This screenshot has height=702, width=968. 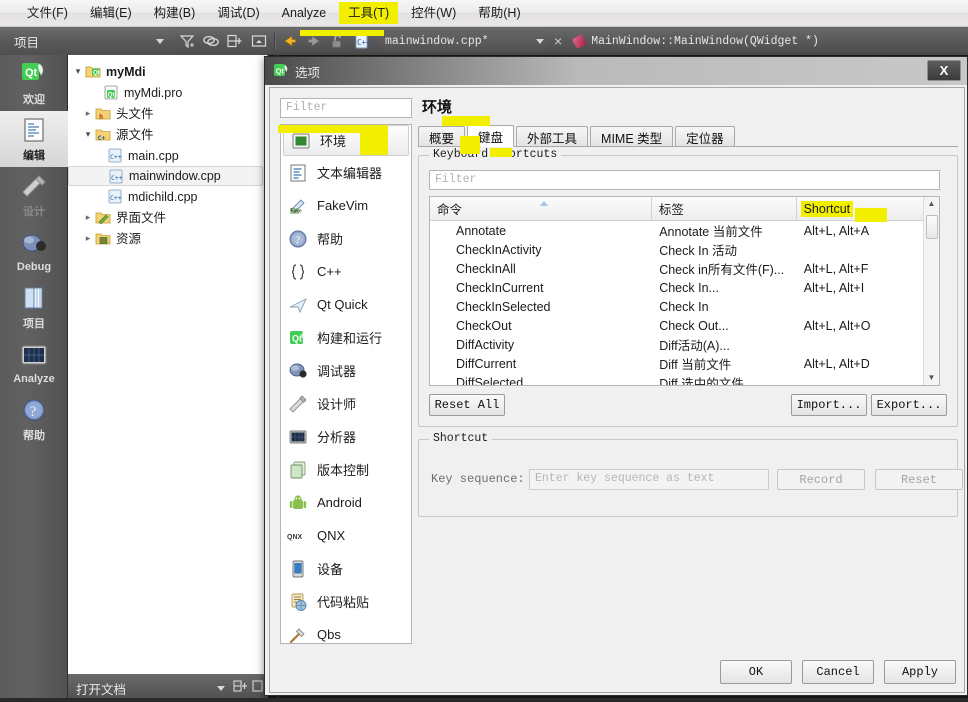 What do you see at coordinates (944, 70) in the screenshot?
I see `dialog-close-button: X` at bounding box center [944, 70].